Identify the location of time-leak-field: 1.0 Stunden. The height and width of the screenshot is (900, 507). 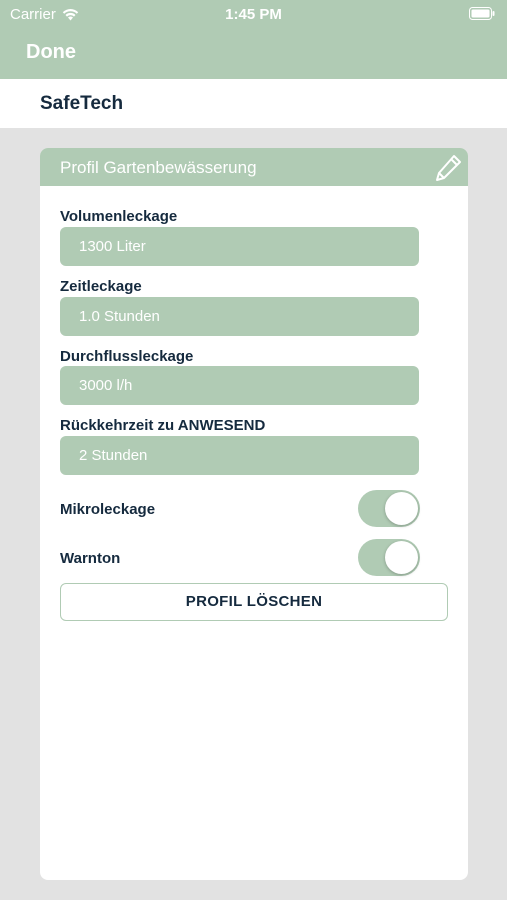
(239, 316).